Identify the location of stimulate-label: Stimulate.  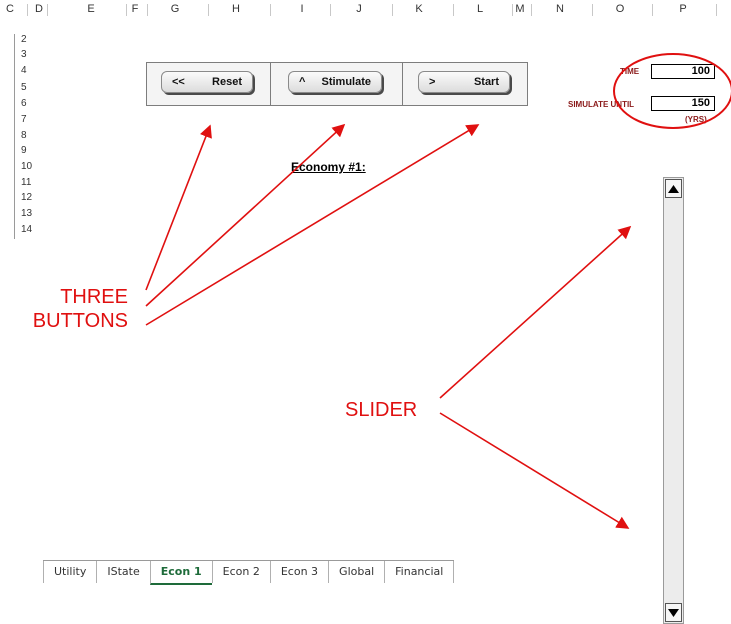
(346, 82).